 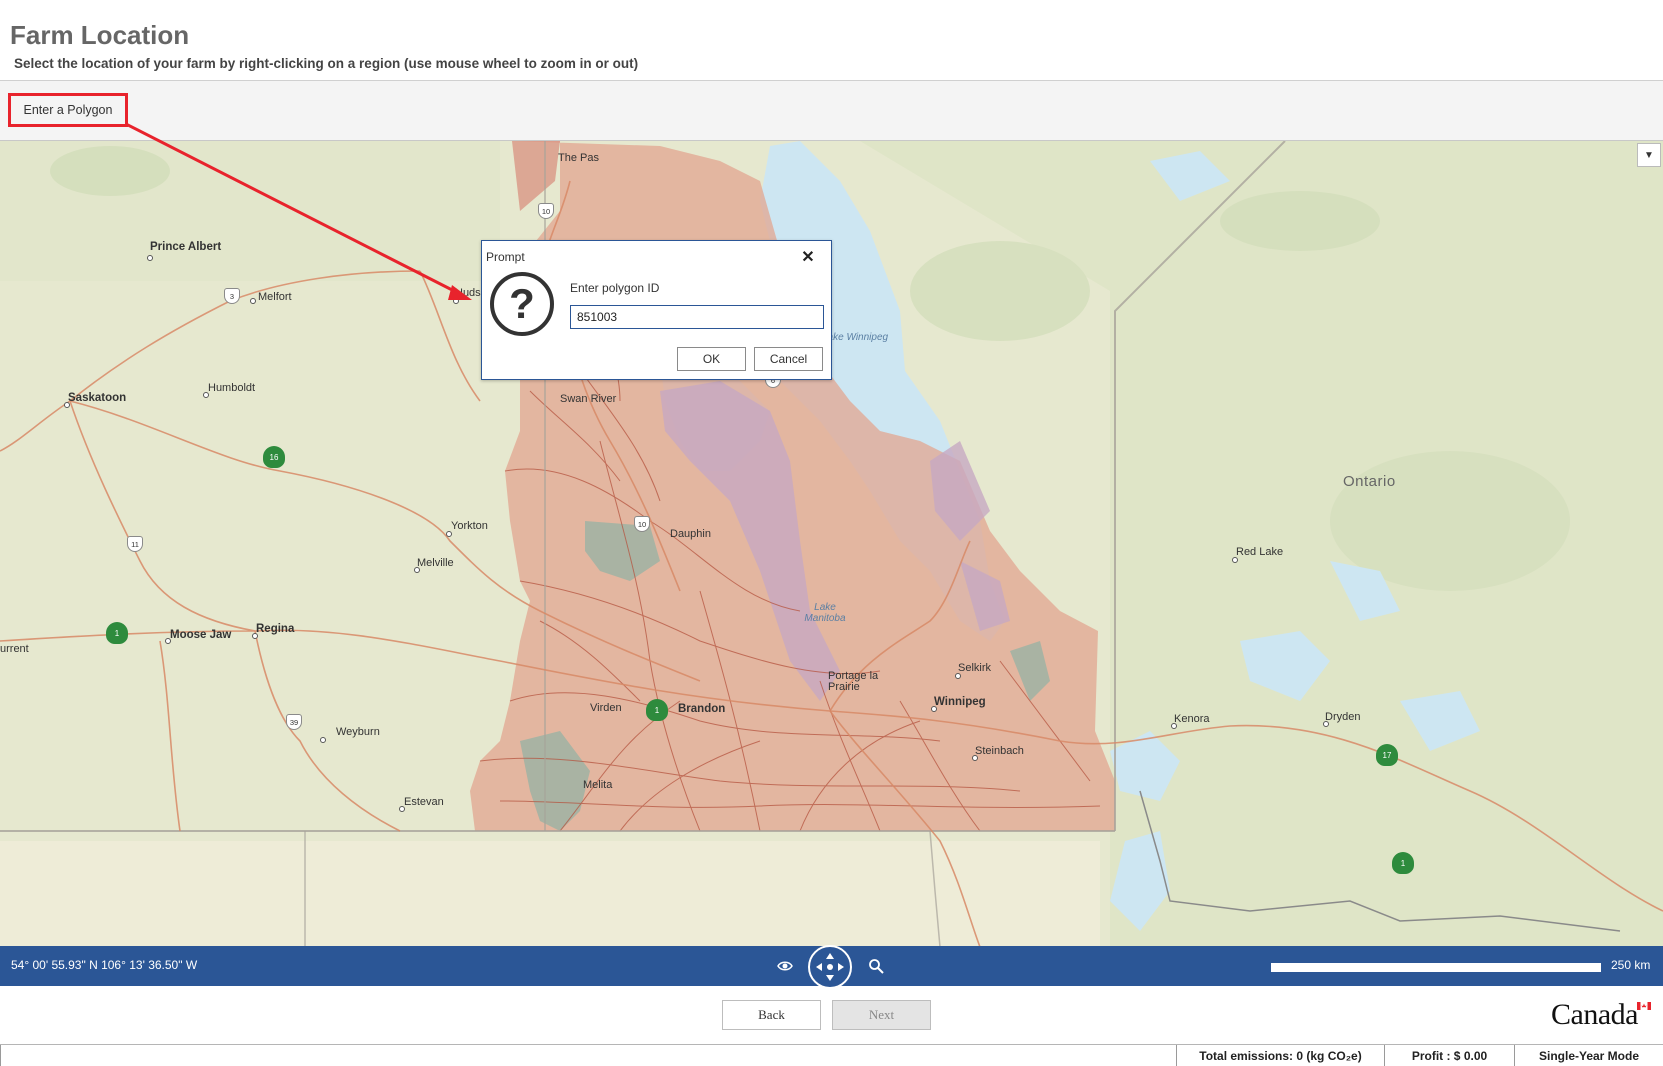 I want to click on map-label-weyburn: Weyburn, so click(x=358, y=732).